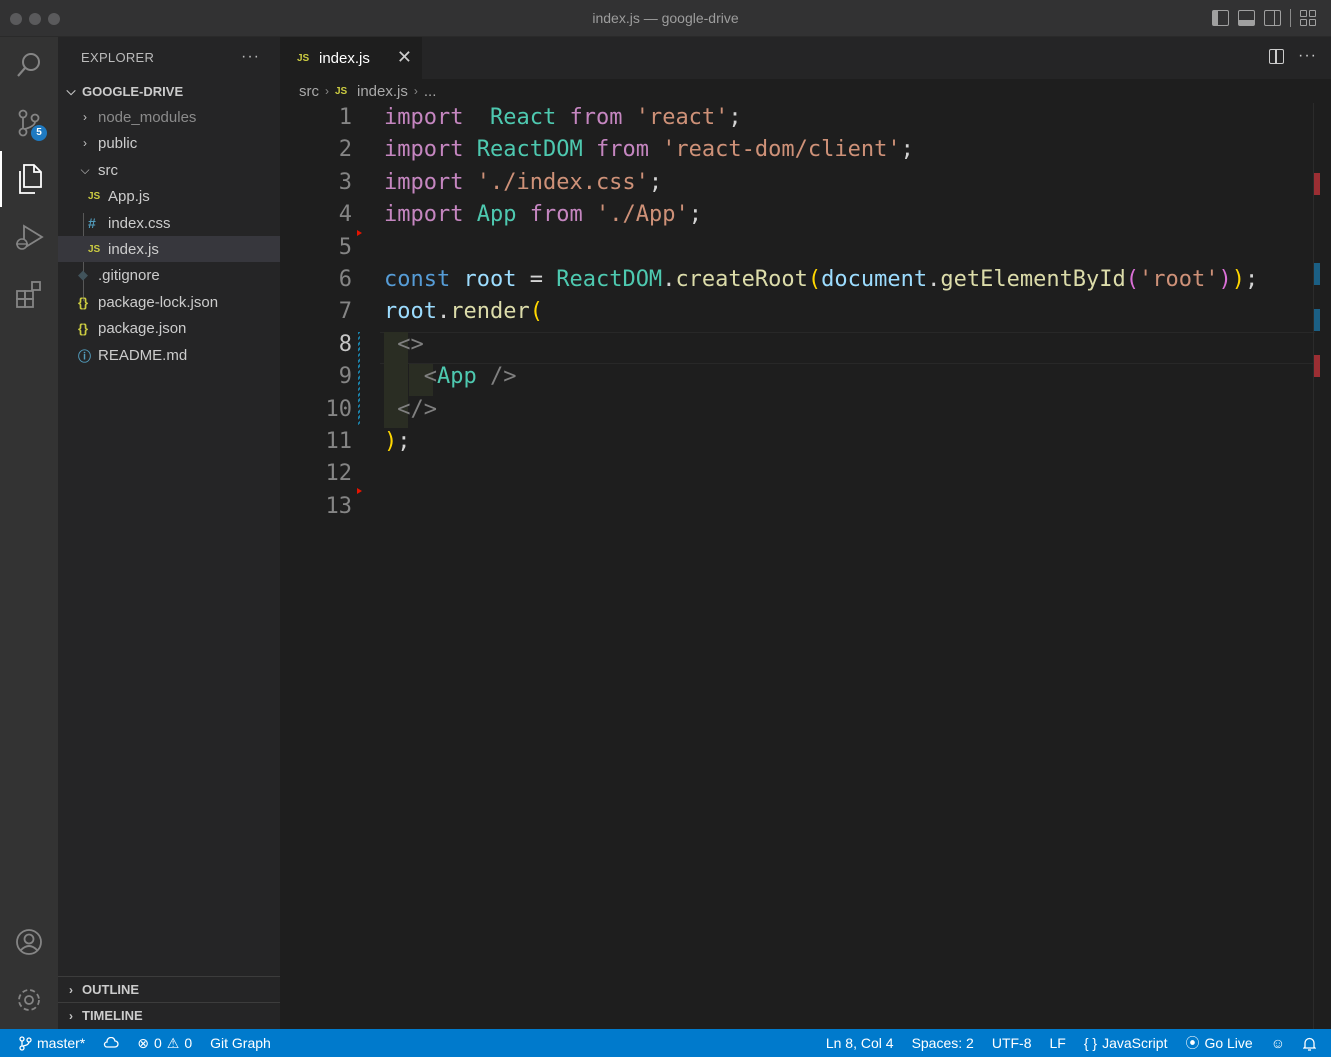  What do you see at coordinates (1033, 279) in the screenshot?
I see `code-token: getElementById` at bounding box center [1033, 279].